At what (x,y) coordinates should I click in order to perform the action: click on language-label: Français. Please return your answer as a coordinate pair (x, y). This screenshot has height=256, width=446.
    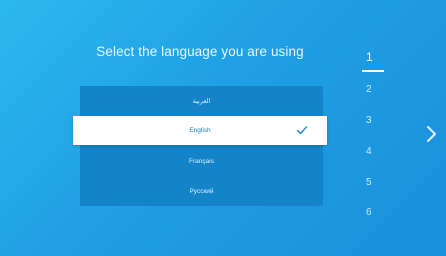
    Looking at the image, I should click on (201, 161).